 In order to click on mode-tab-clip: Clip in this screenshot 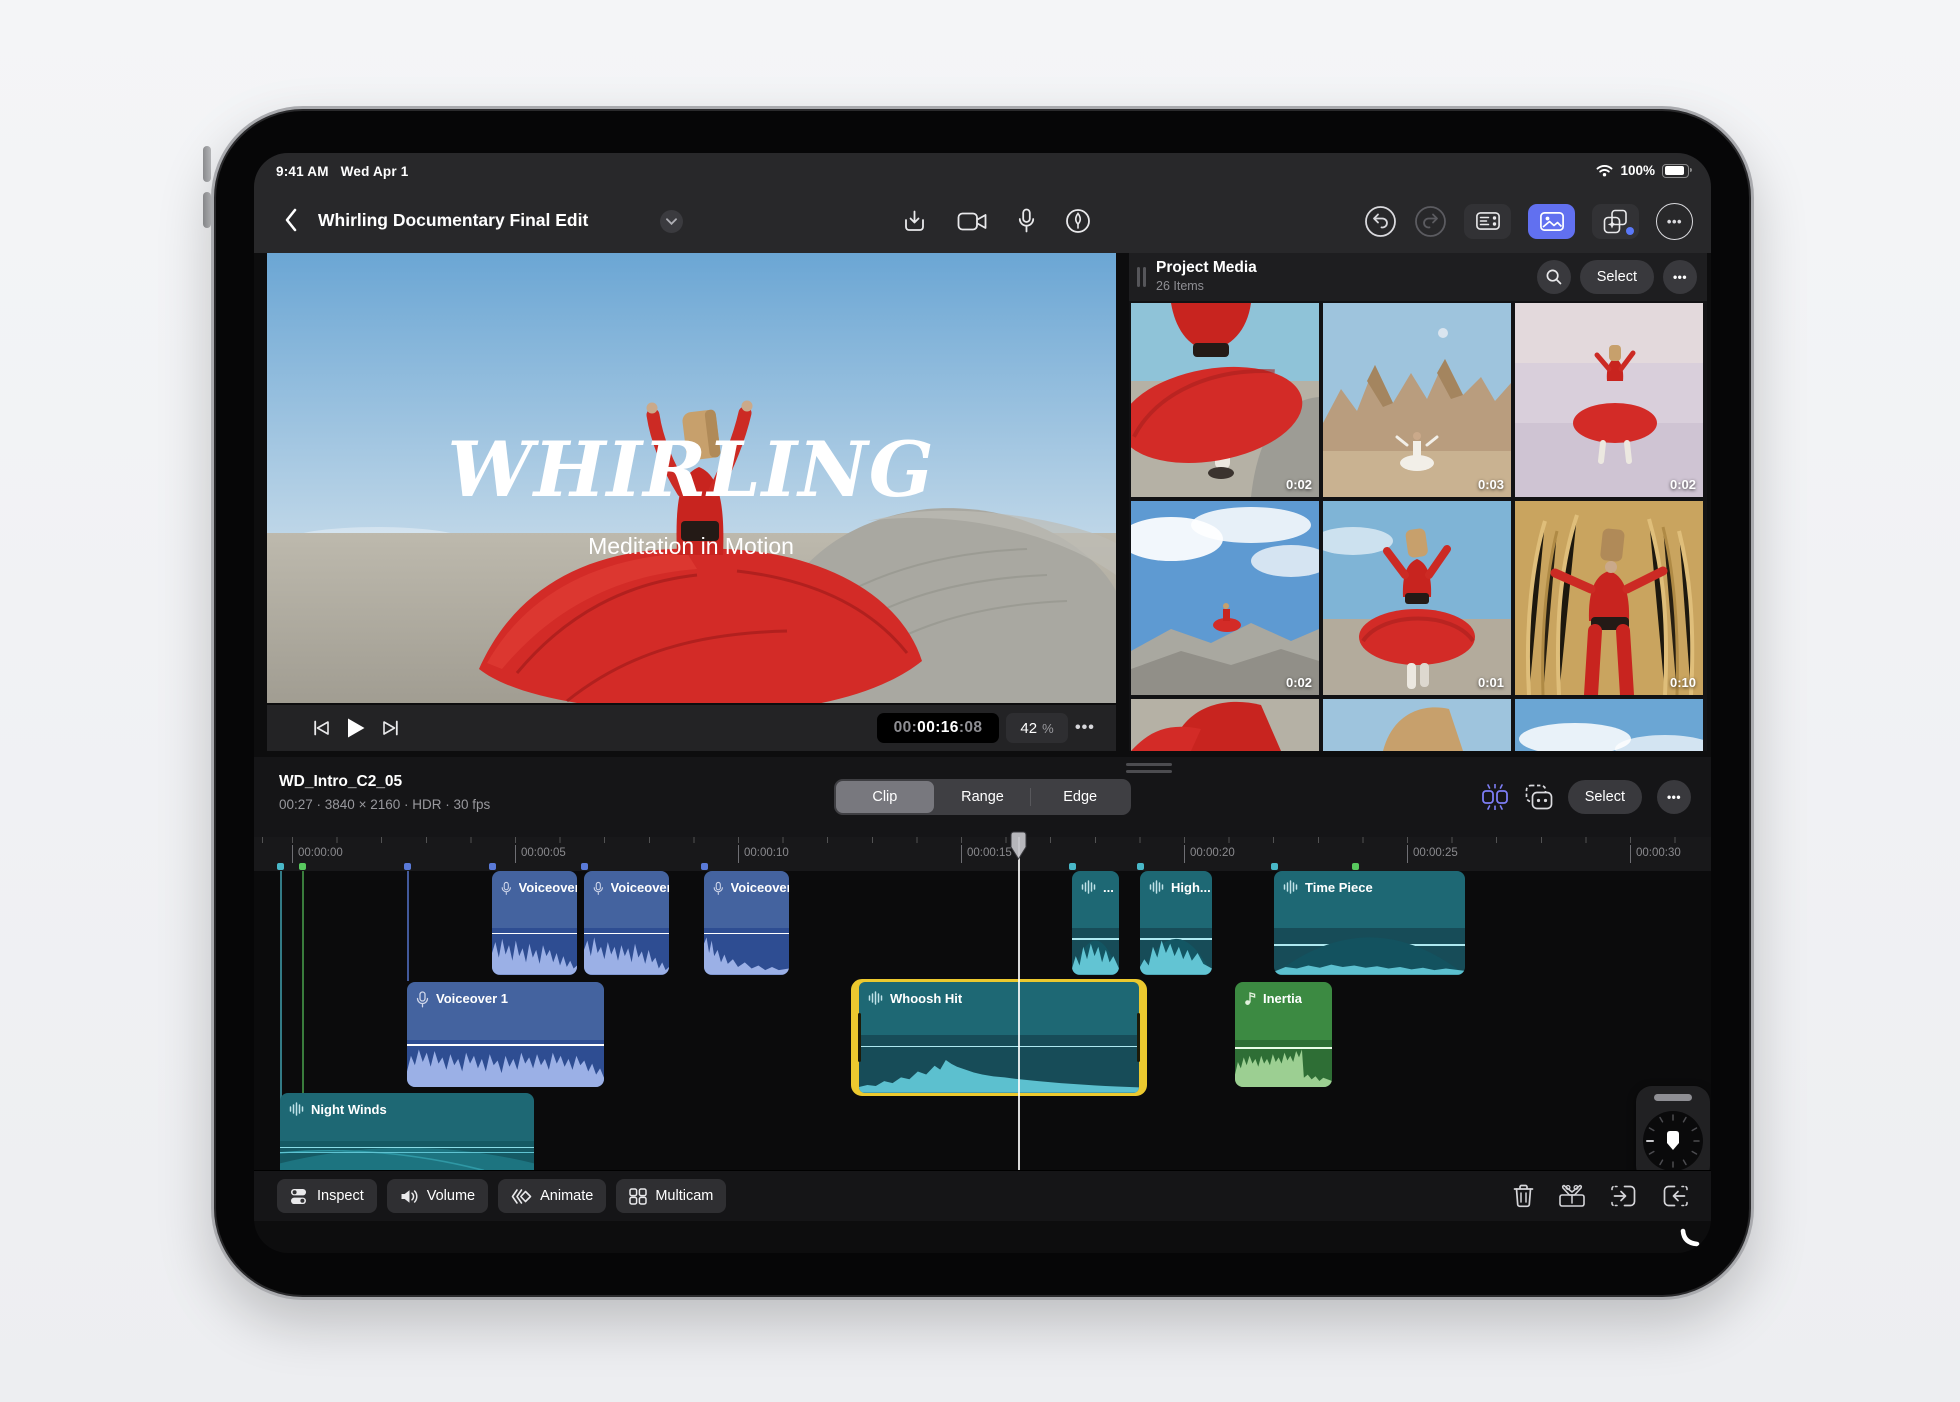, I will do `click(885, 797)`.